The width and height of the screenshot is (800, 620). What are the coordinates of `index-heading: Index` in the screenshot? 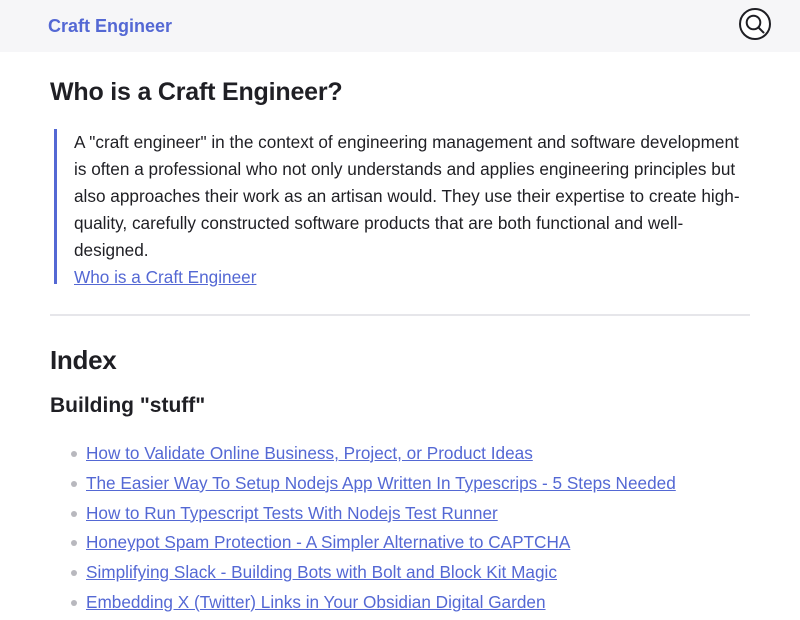 It's located at (83, 360).